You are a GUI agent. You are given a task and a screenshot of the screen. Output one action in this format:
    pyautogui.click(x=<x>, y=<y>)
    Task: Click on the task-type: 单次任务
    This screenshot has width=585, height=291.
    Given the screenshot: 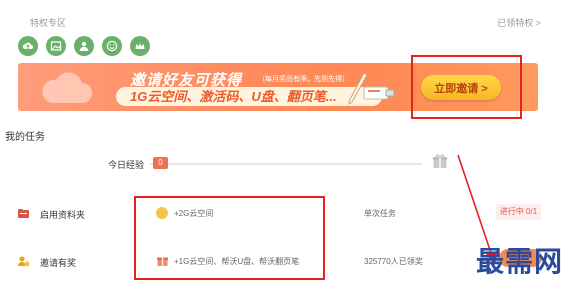 What is the action you would take?
    pyautogui.click(x=380, y=213)
    